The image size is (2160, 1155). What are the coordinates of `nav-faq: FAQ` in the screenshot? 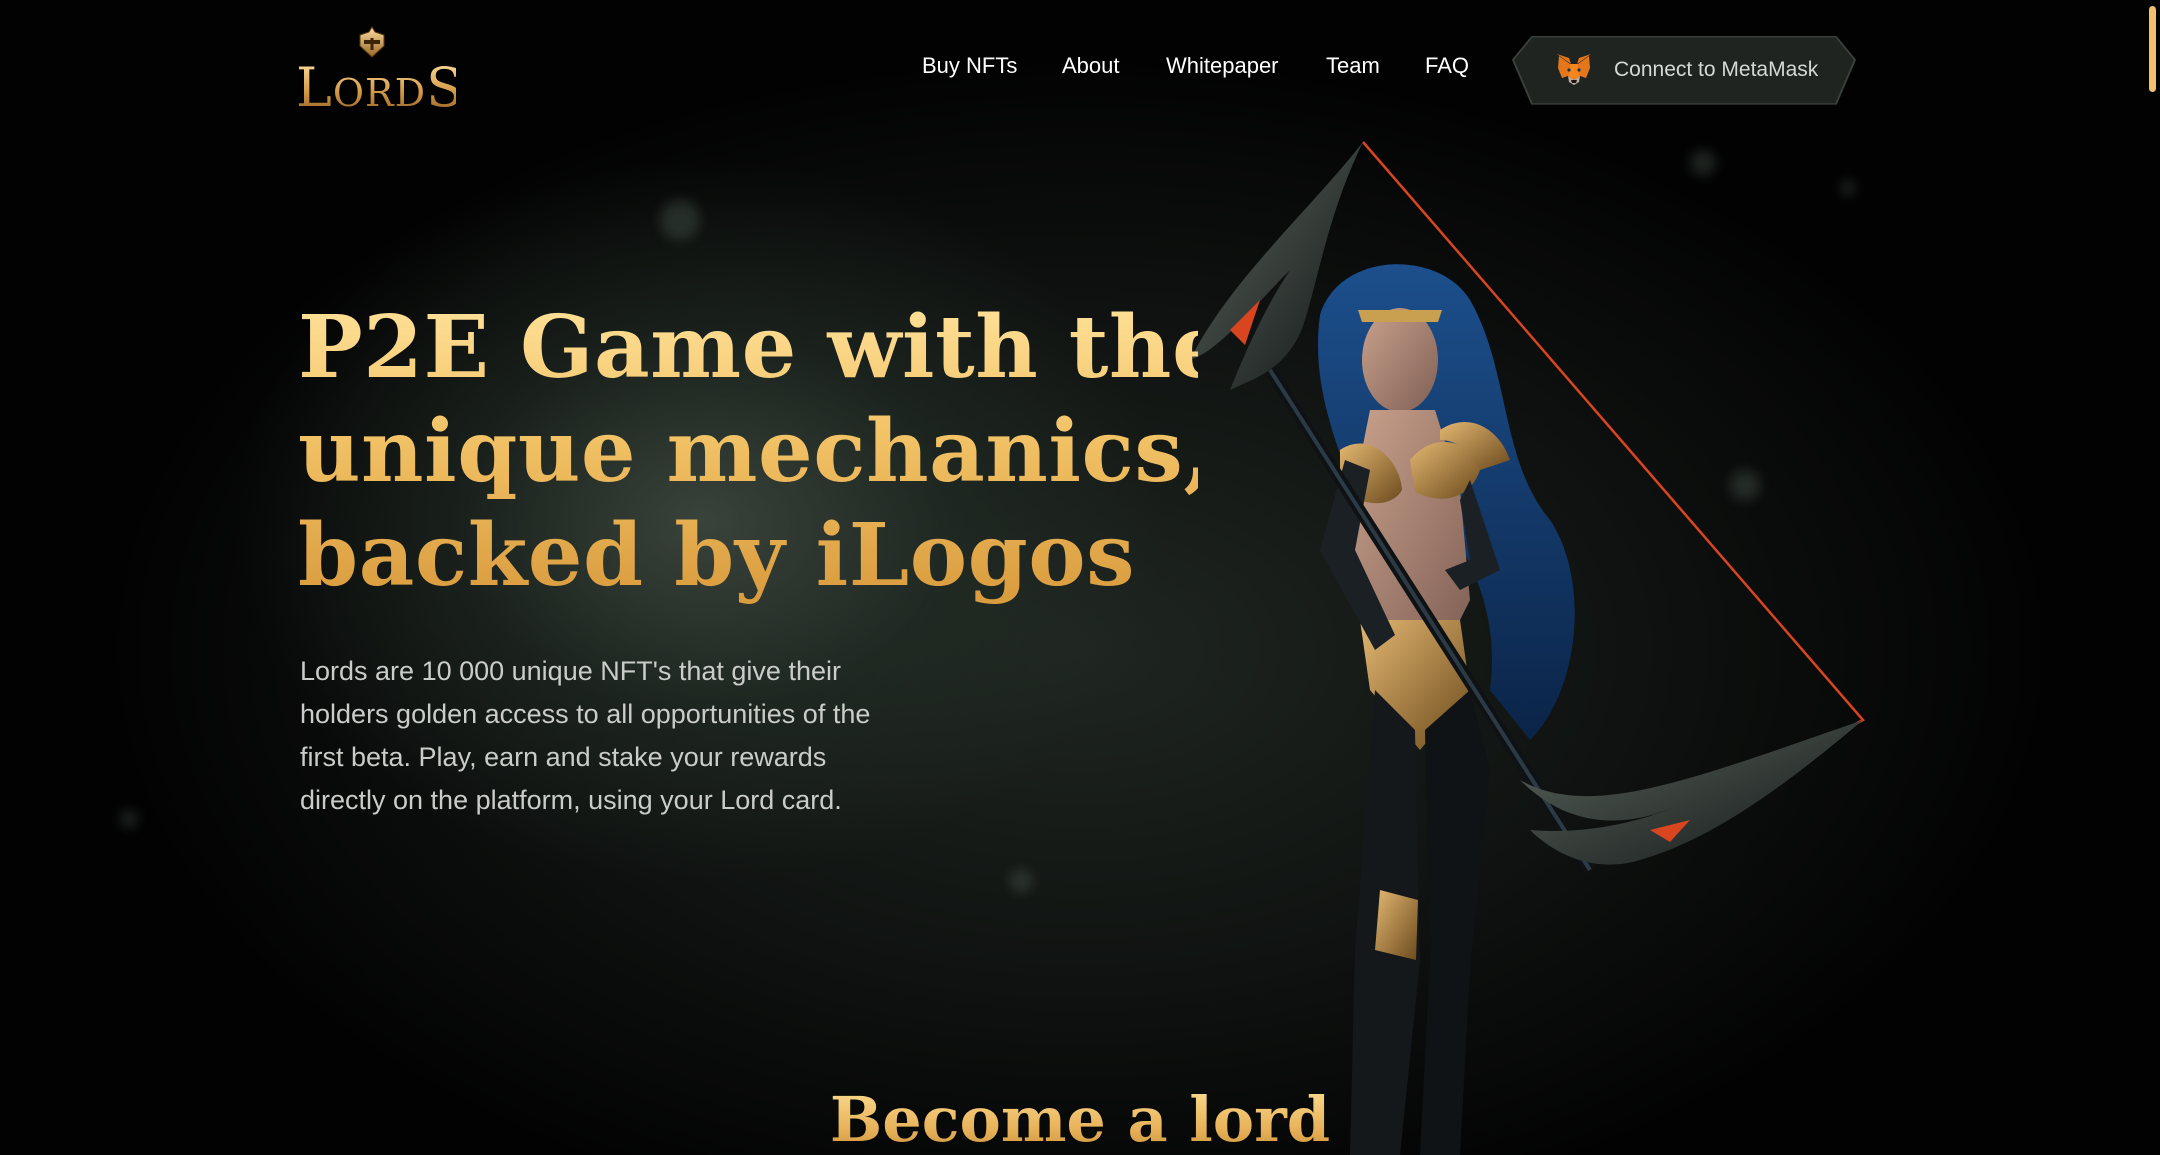 It's located at (1447, 66).